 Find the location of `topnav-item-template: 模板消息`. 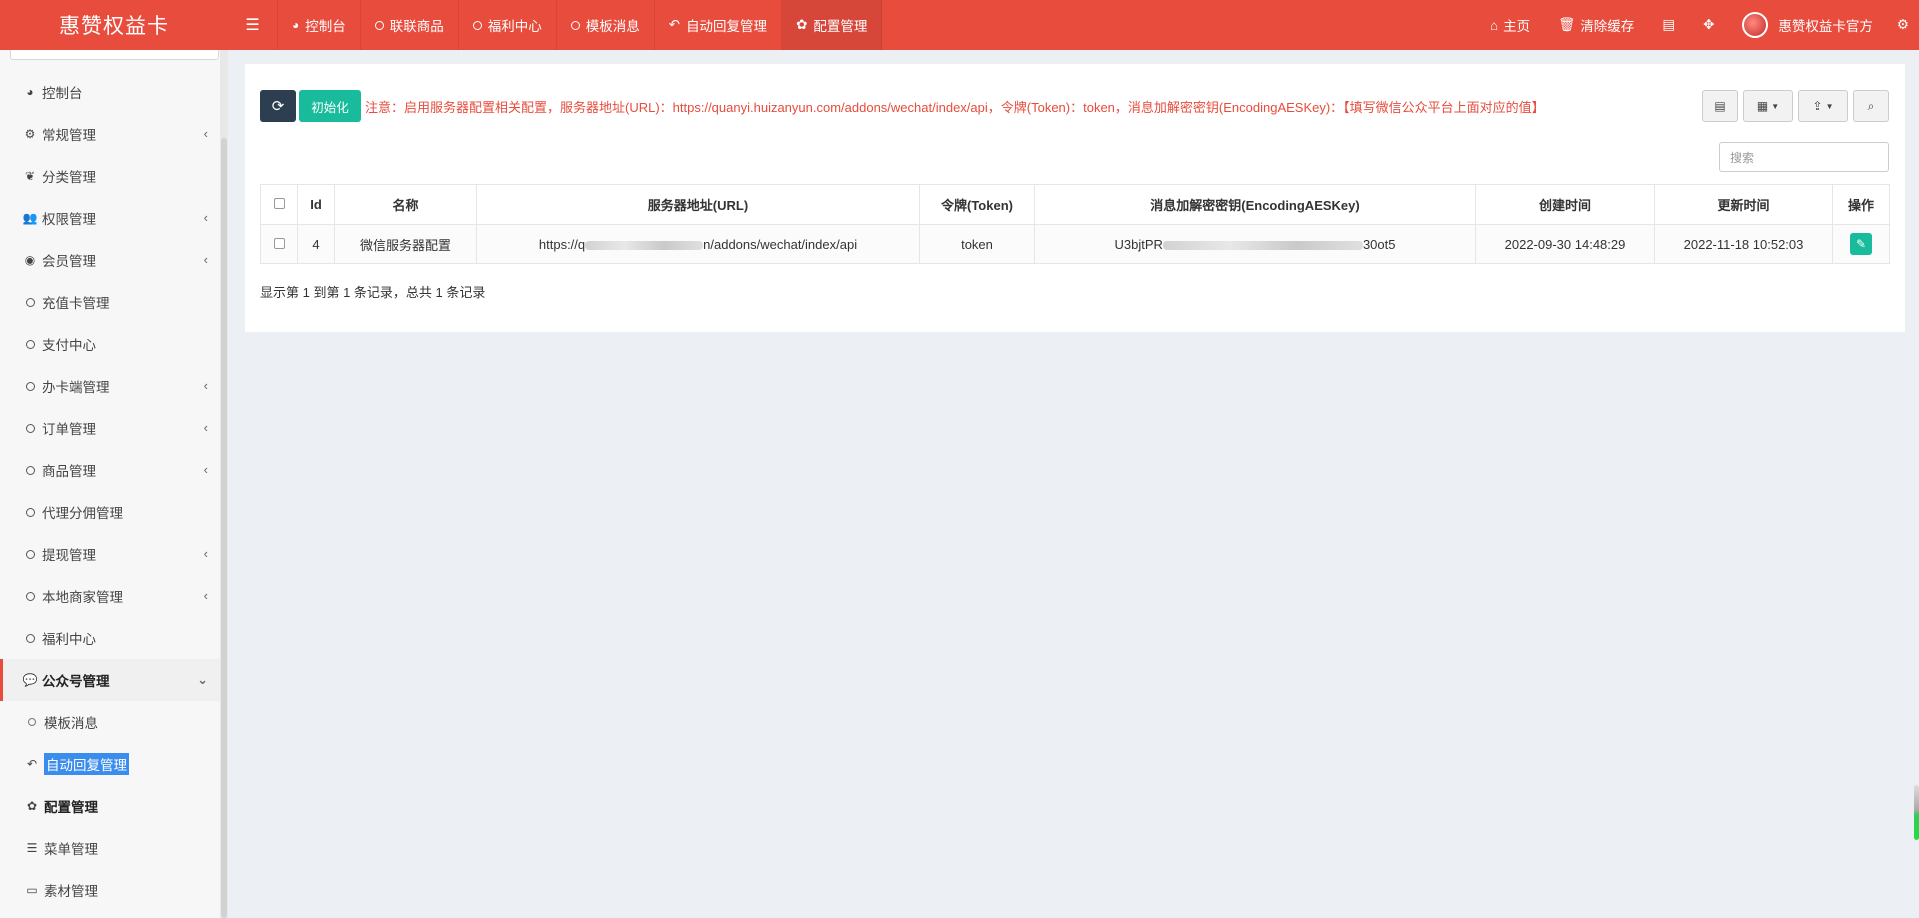

topnav-item-template: 模板消息 is located at coordinates (606, 25).